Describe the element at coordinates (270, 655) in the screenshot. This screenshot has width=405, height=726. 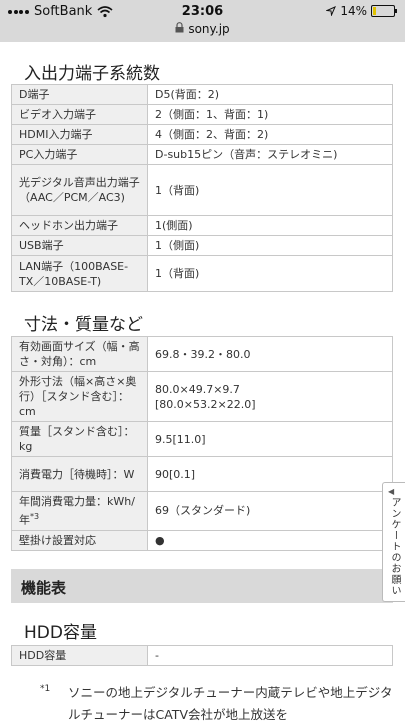
I see `row-value: -` at that location.